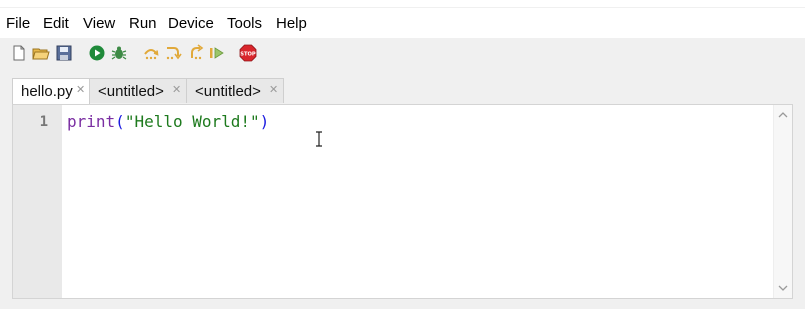 The height and width of the screenshot is (309, 805). I want to click on vertical-scrollbar, so click(782, 201).